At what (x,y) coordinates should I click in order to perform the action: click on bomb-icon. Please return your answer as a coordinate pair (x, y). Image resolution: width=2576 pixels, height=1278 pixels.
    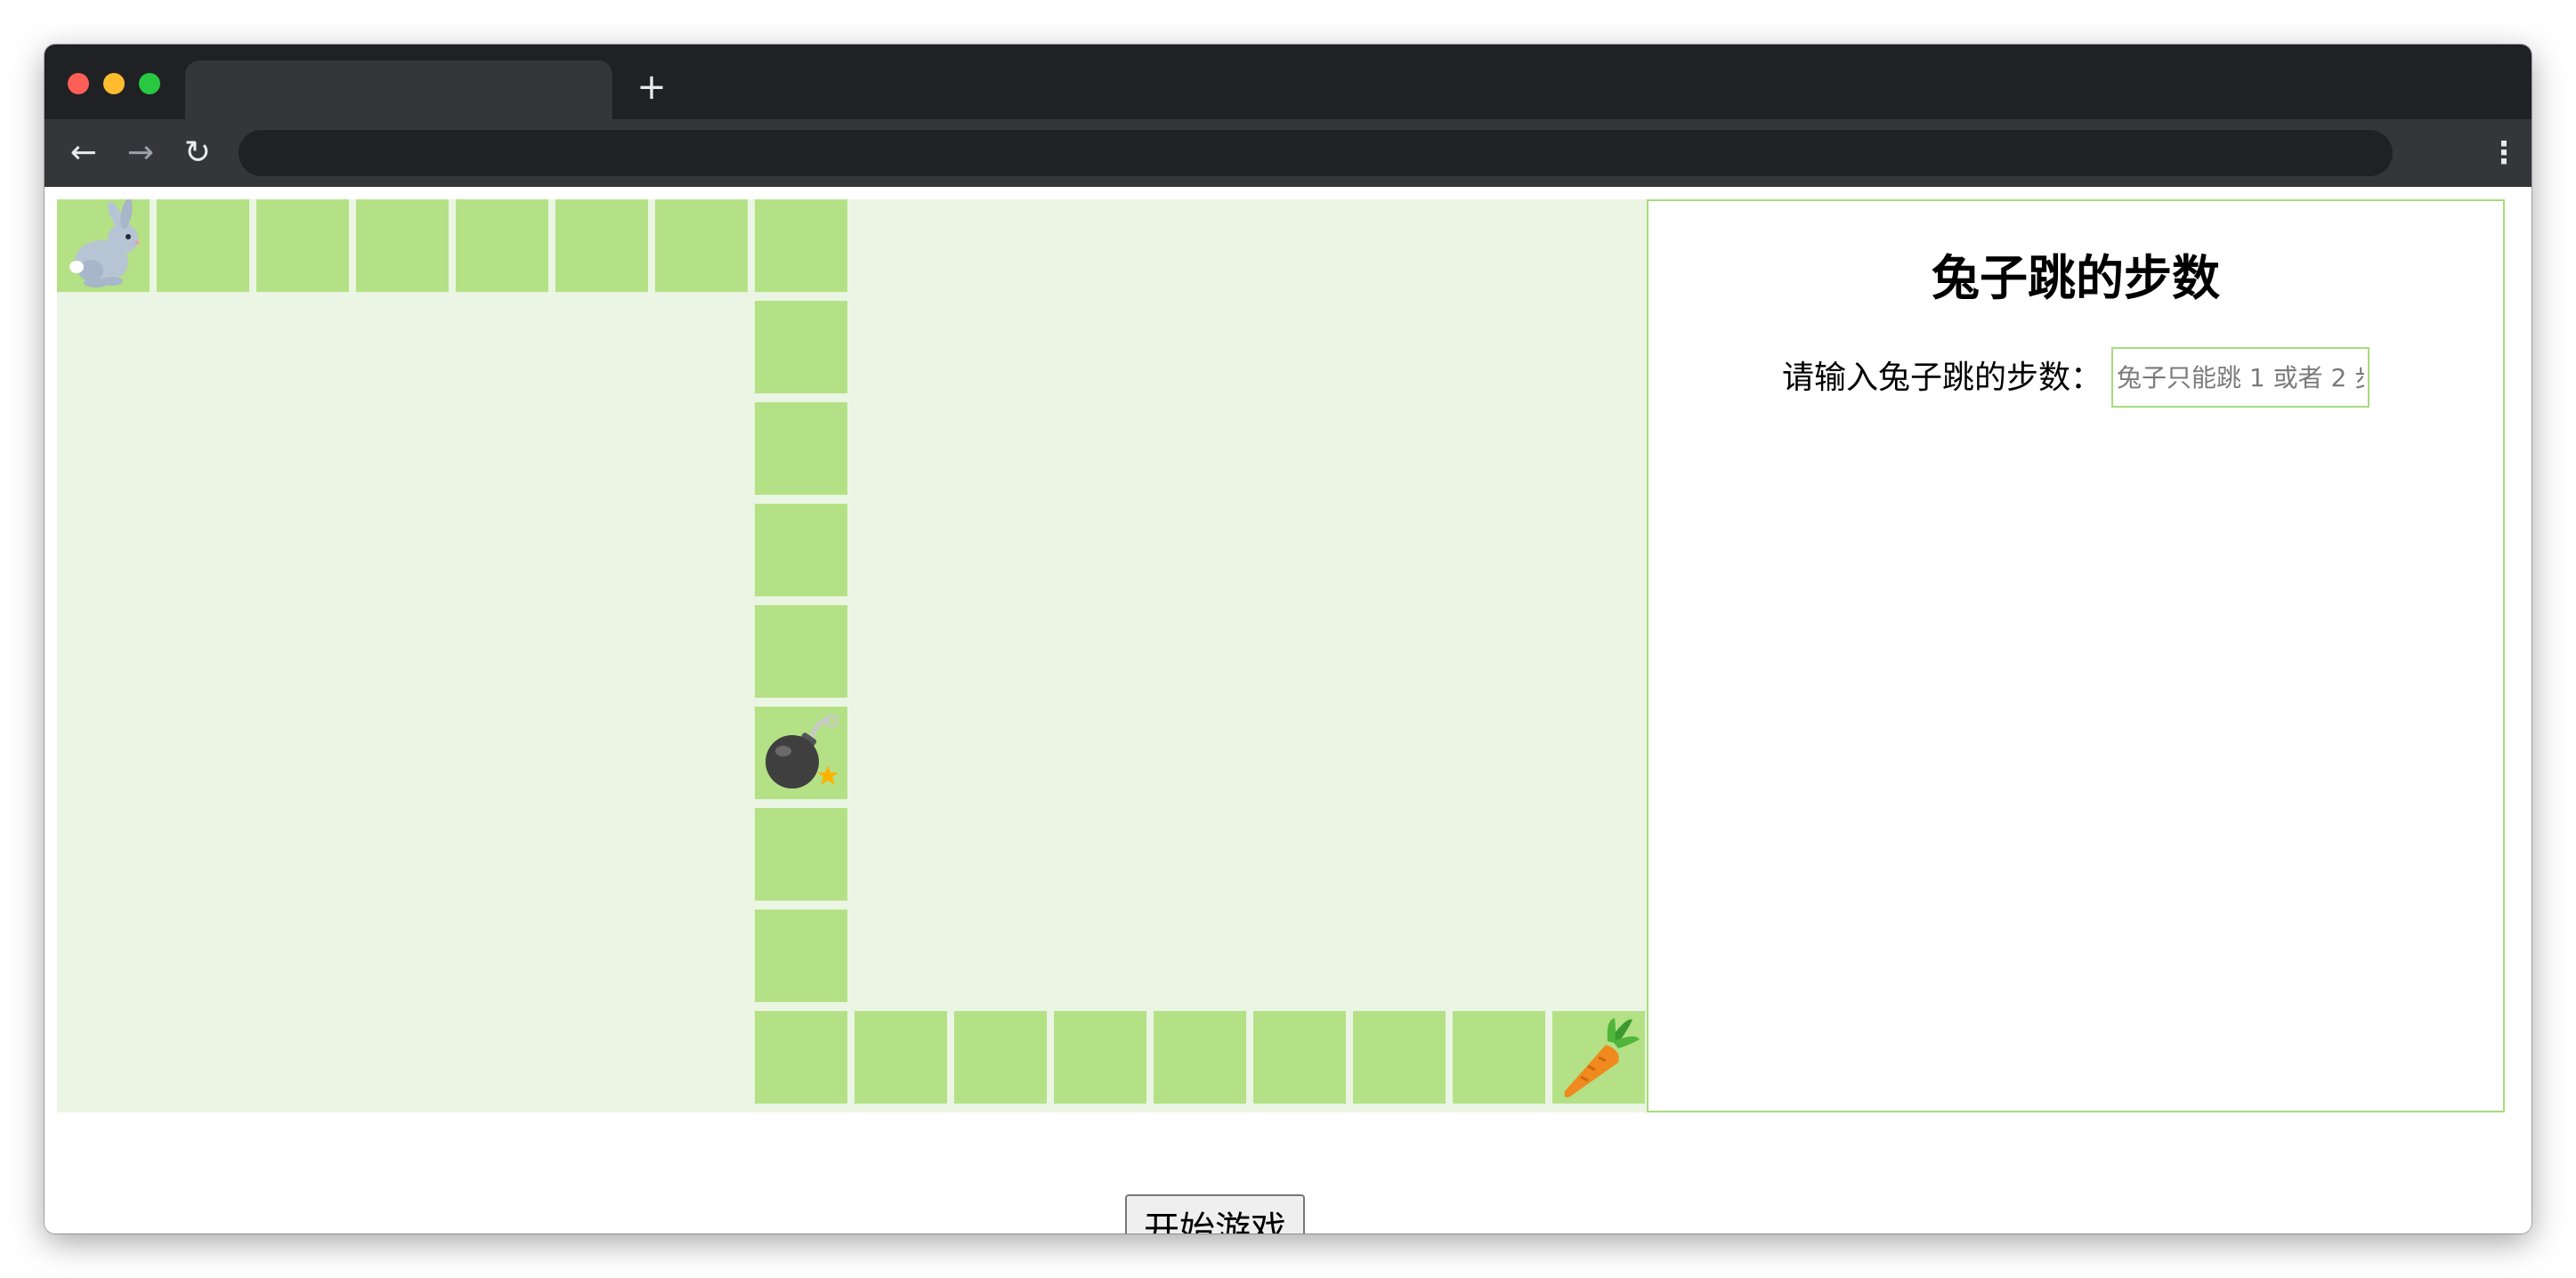
    Looking at the image, I should click on (802, 751).